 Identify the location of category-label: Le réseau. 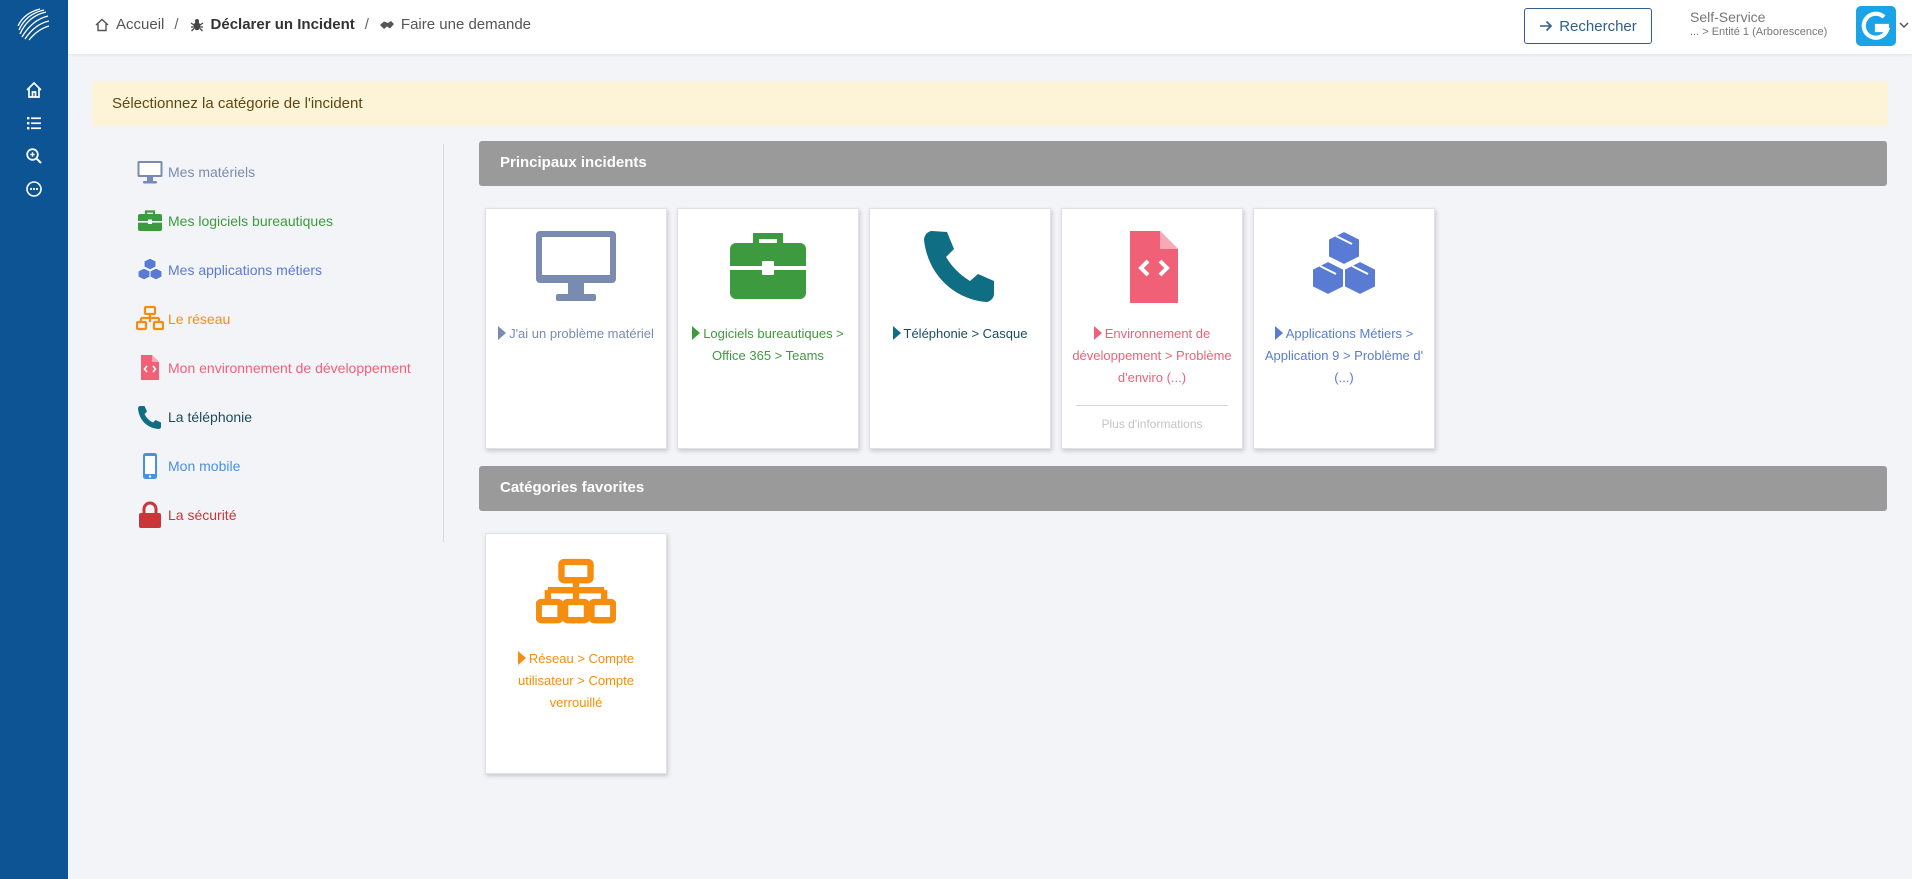
(199, 319).